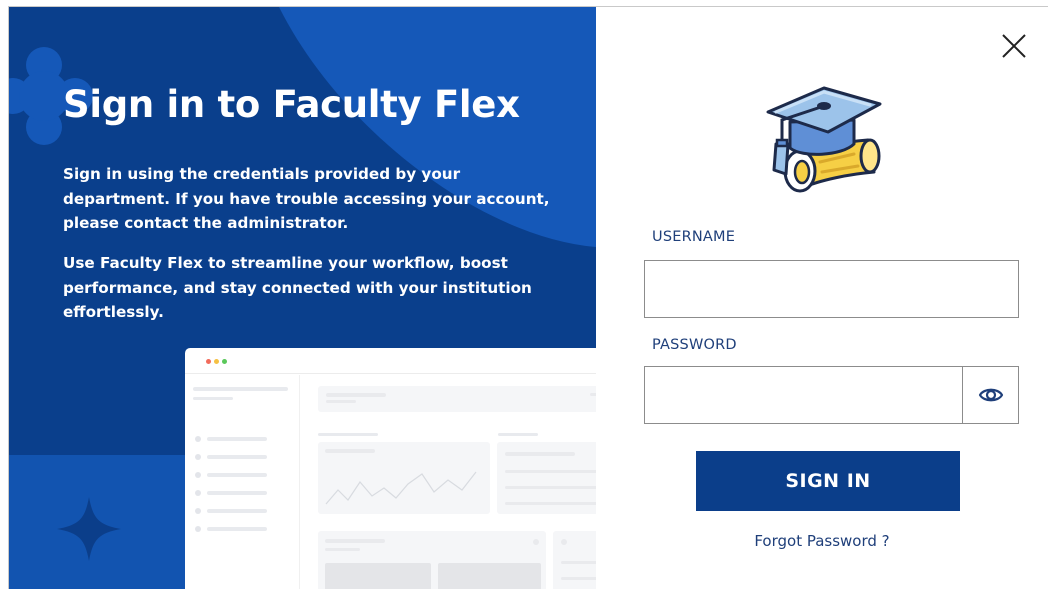  What do you see at coordinates (822, 541) in the screenshot?
I see `forgot-password-link: Forgot Password ?` at bounding box center [822, 541].